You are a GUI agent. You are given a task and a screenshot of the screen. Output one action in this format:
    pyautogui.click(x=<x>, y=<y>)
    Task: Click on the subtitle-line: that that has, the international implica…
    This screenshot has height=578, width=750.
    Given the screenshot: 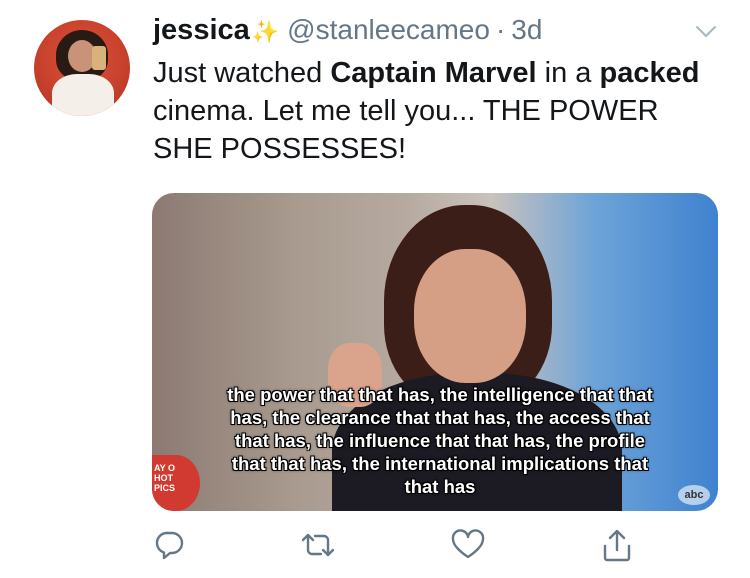 What is the action you would take?
    pyautogui.click(x=440, y=463)
    